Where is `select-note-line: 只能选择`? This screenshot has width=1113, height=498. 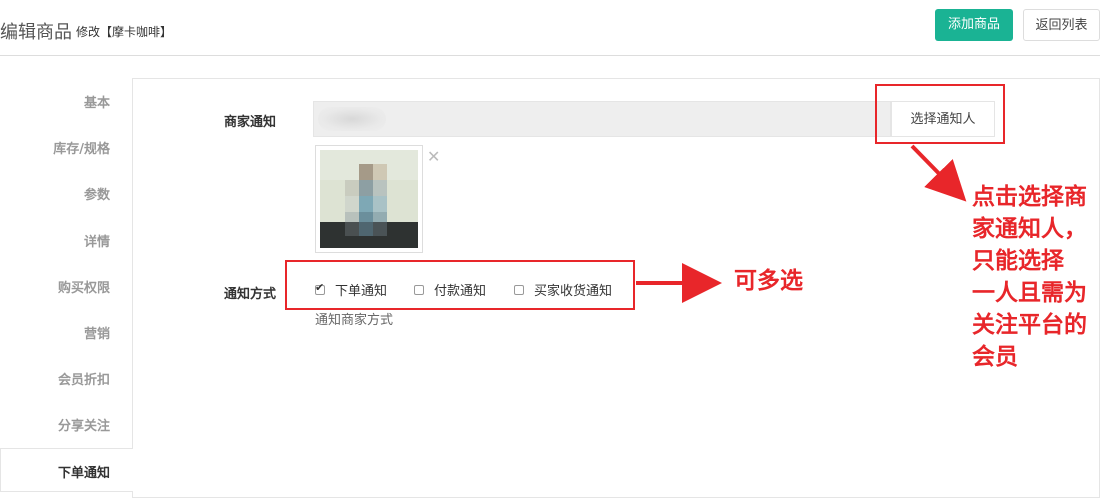
select-note-line: 只能选择 is located at coordinates (1018, 261).